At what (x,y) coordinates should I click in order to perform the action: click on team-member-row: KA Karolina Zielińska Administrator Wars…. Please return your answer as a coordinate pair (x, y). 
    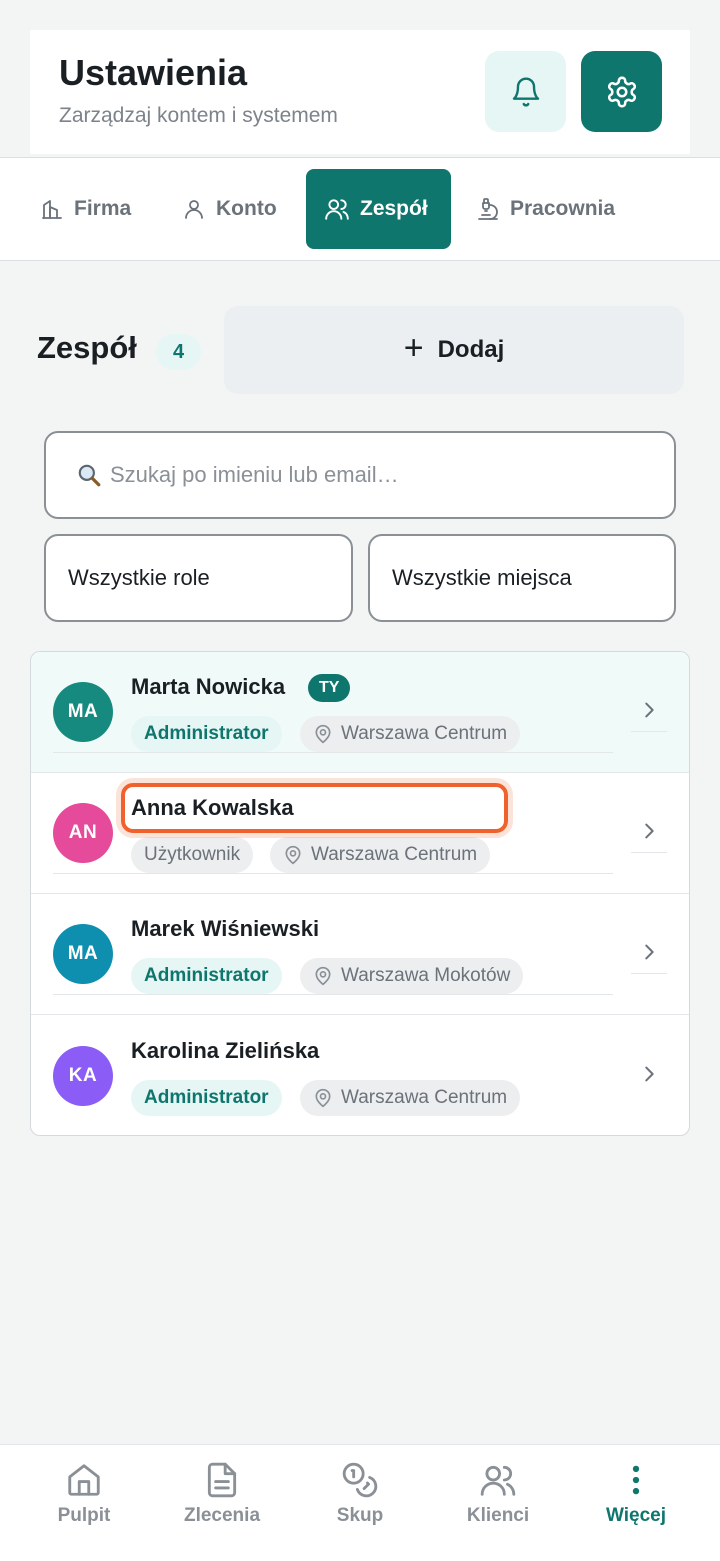
    Looking at the image, I should click on (360, 1075).